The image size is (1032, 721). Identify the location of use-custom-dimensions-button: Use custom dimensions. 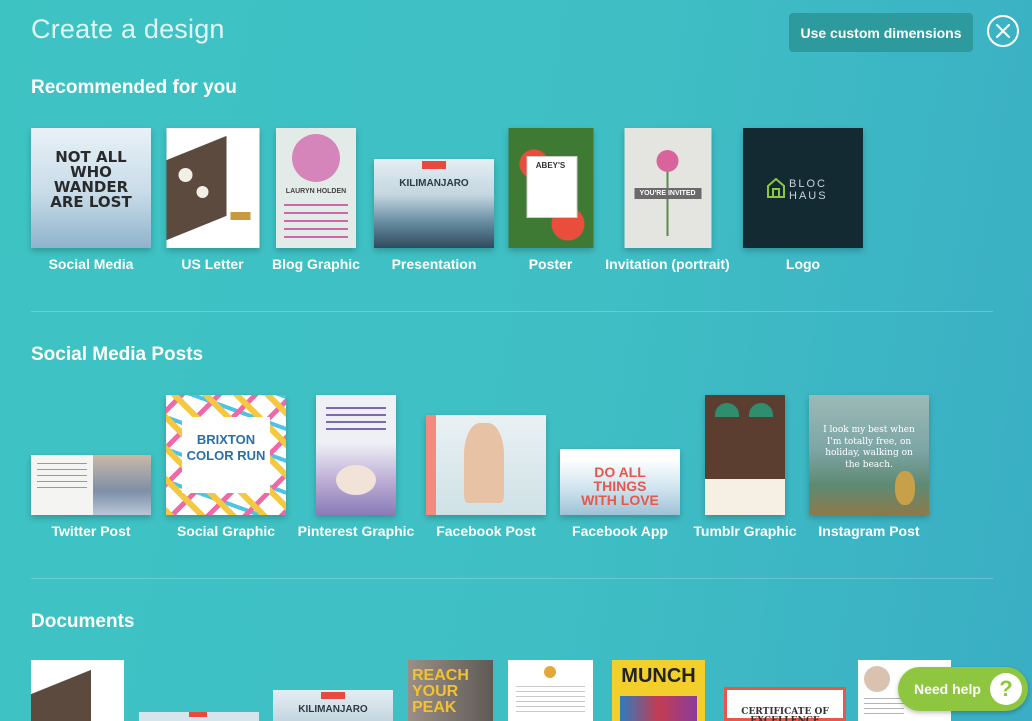
(881, 32).